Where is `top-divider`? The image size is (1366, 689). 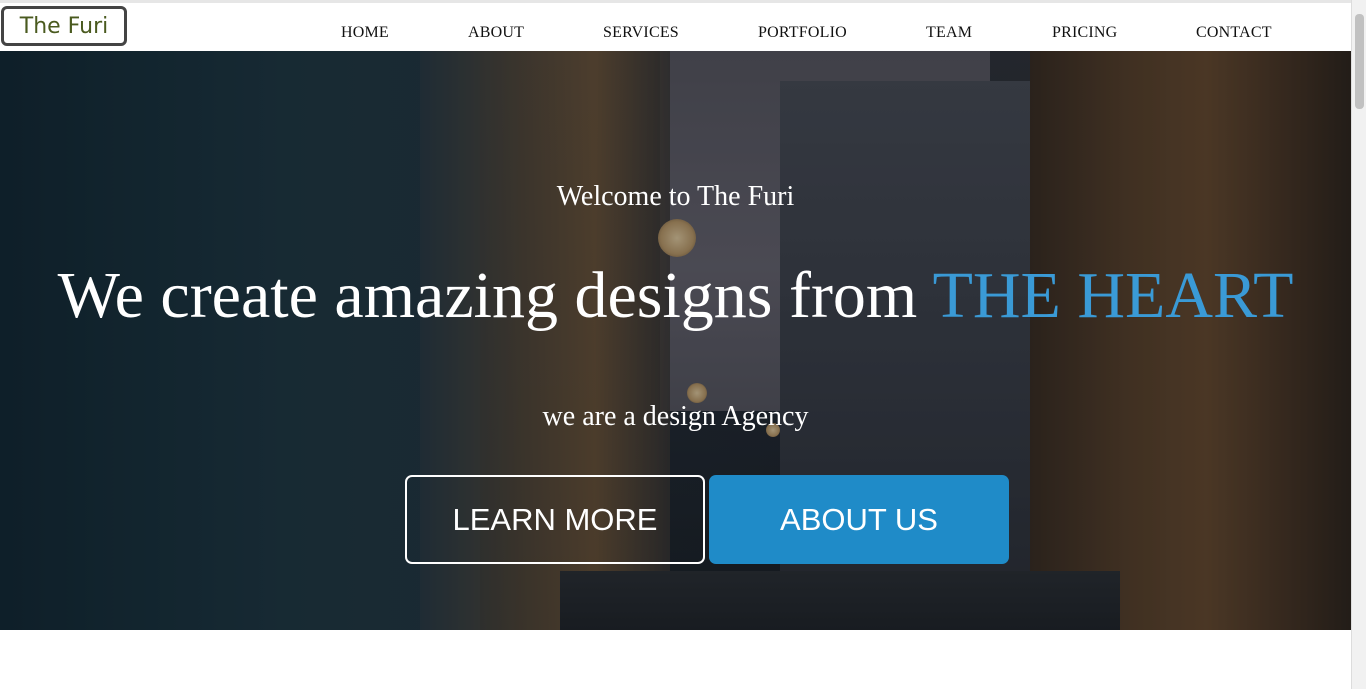
top-divider is located at coordinates (675, 1).